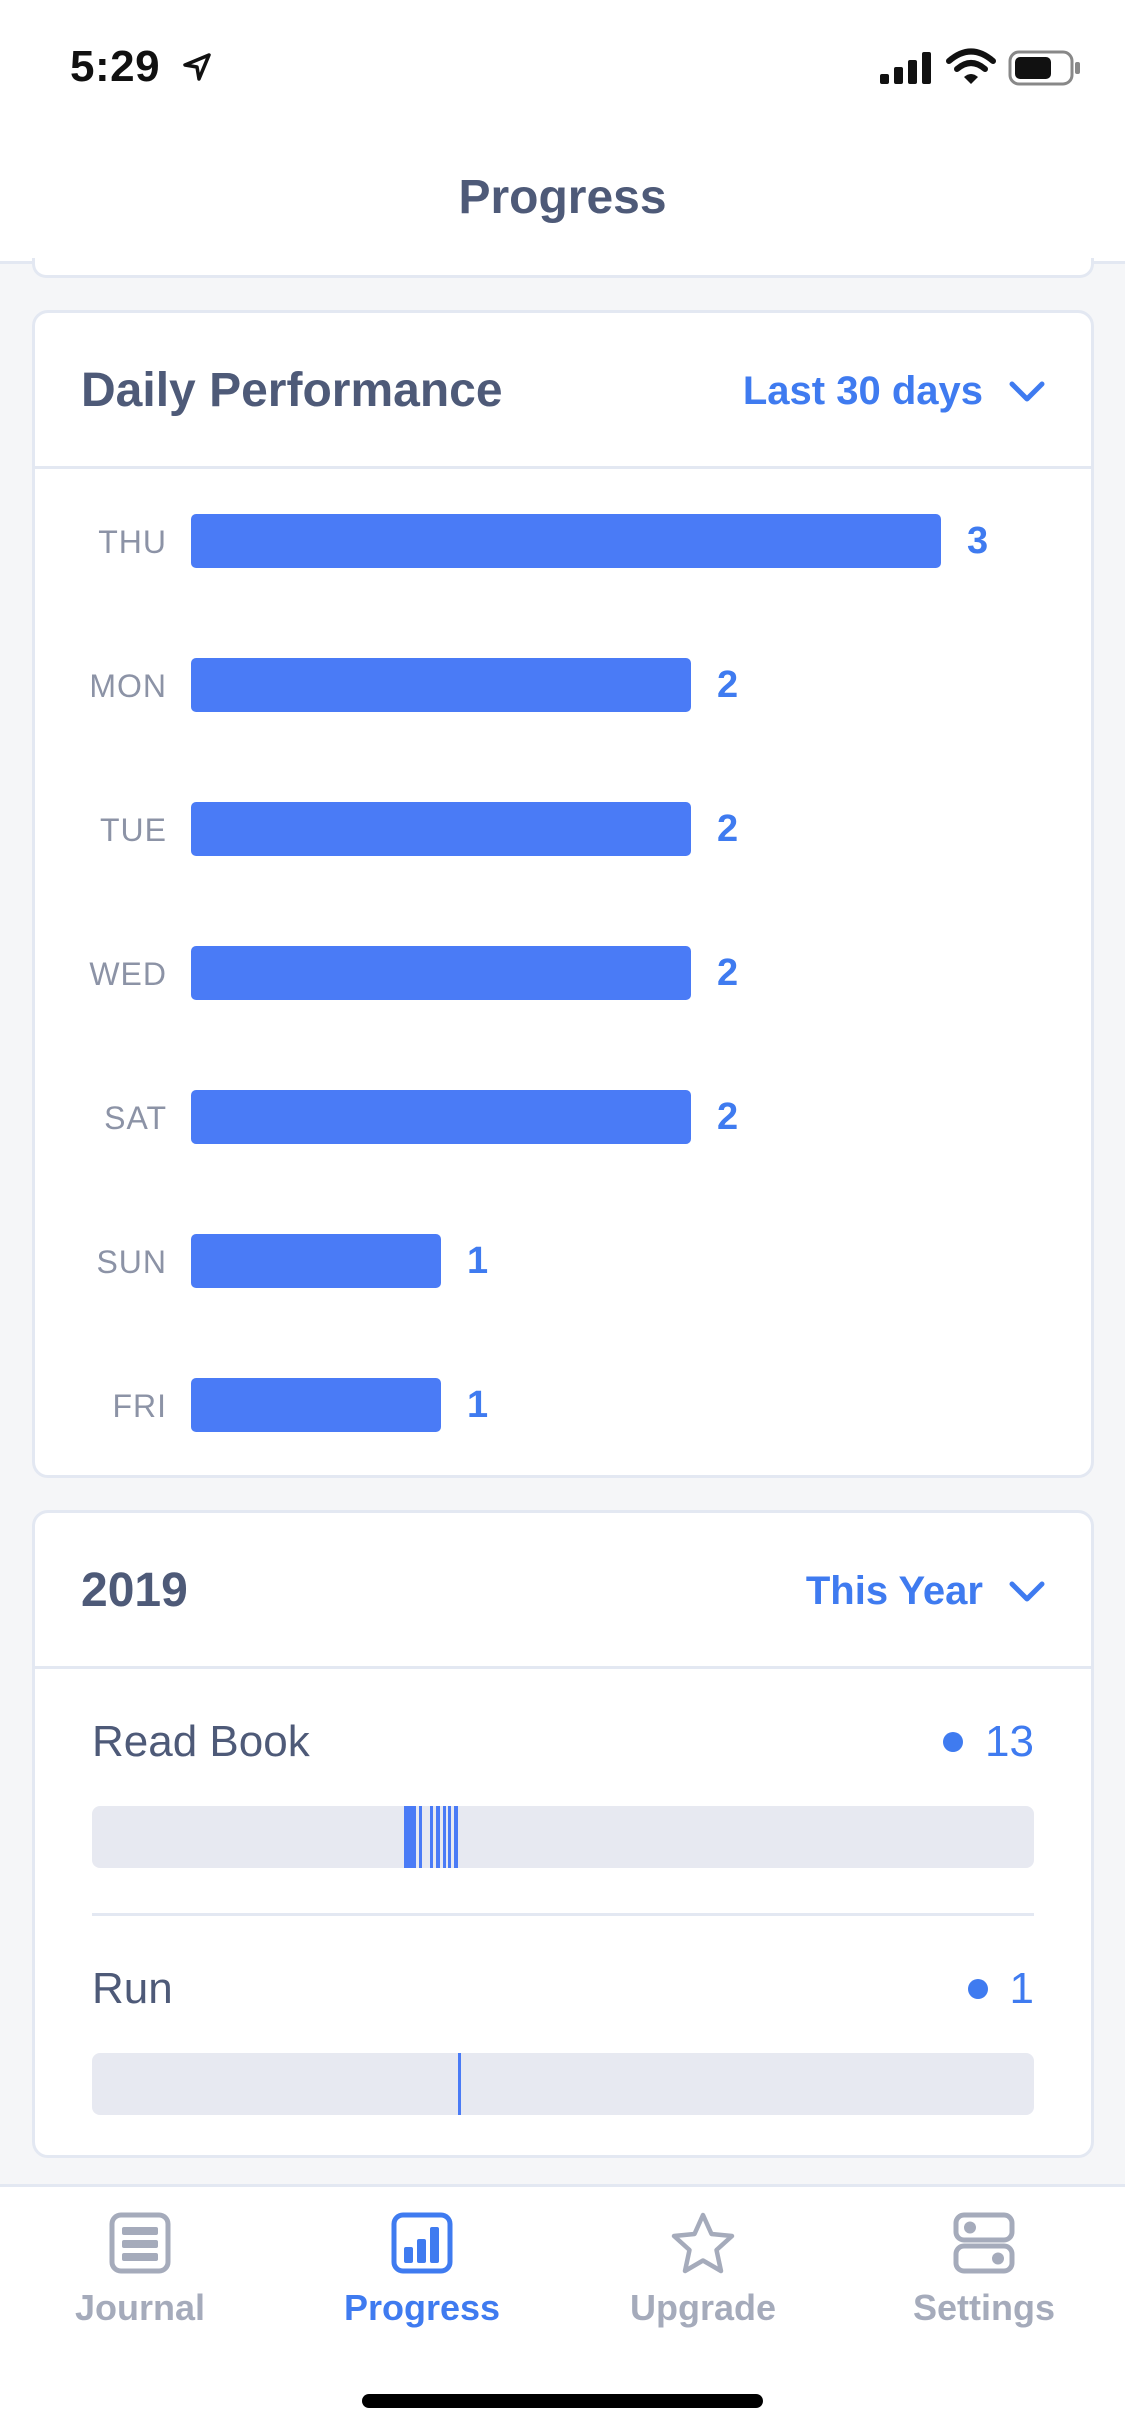 This screenshot has width=1125, height=2436. Describe the element at coordinates (140, 2243) in the screenshot. I see `journal-icon` at that location.